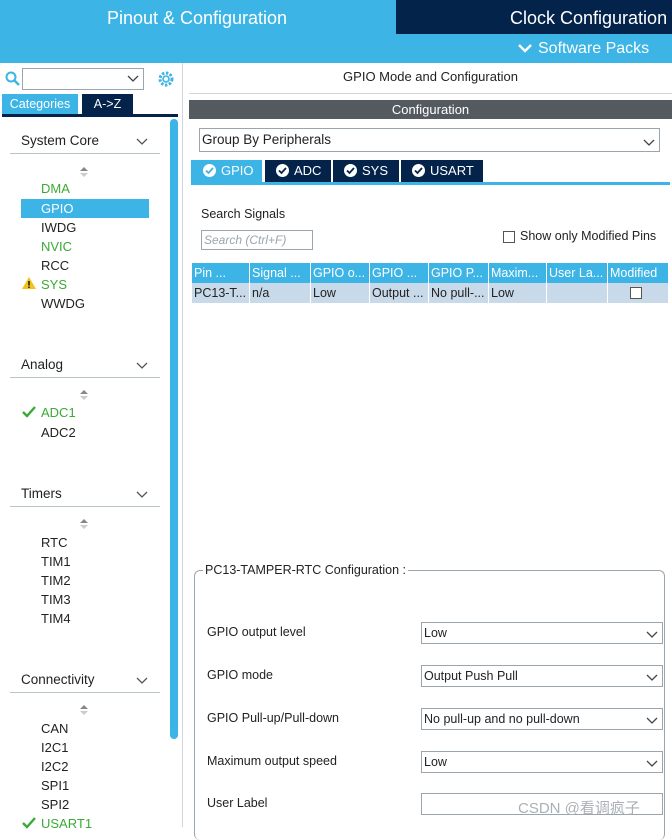  What do you see at coordinates (54, 766) in the screenshot?
I see `list-item-i2c2: I2C2` at bounding box center [54, 766].